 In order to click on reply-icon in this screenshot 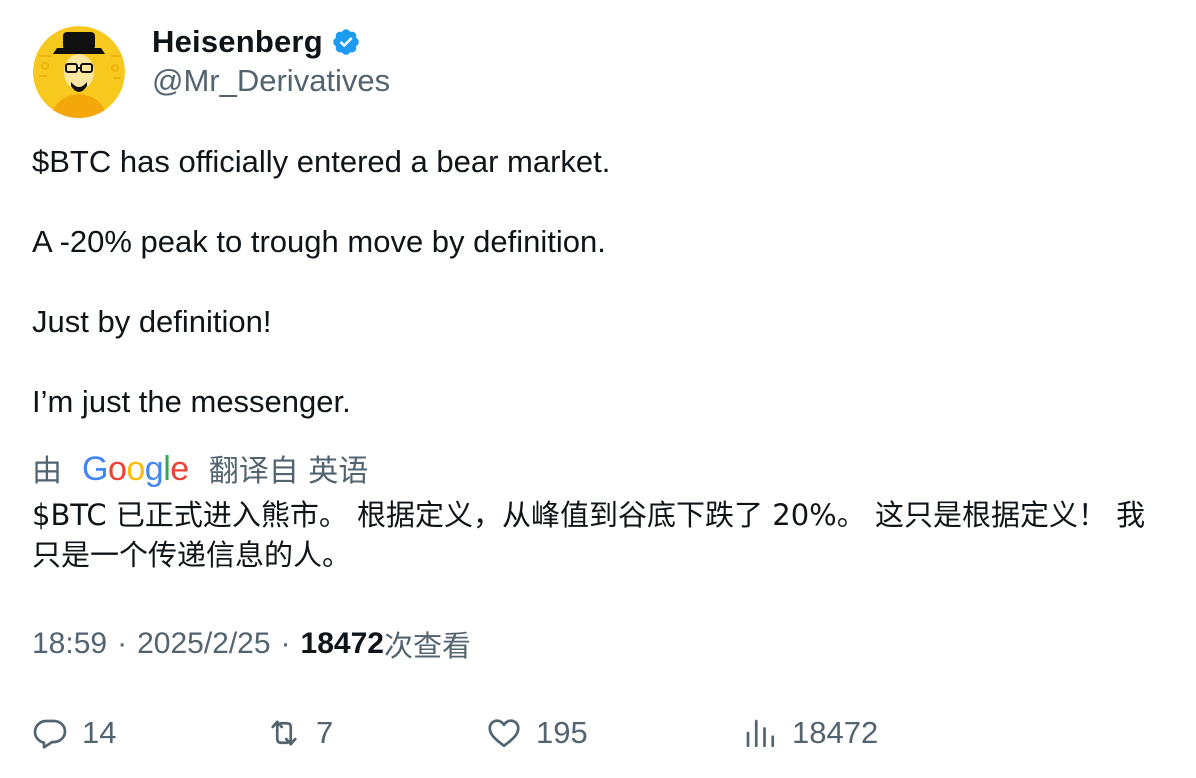, I will do `click(50, 734)`.